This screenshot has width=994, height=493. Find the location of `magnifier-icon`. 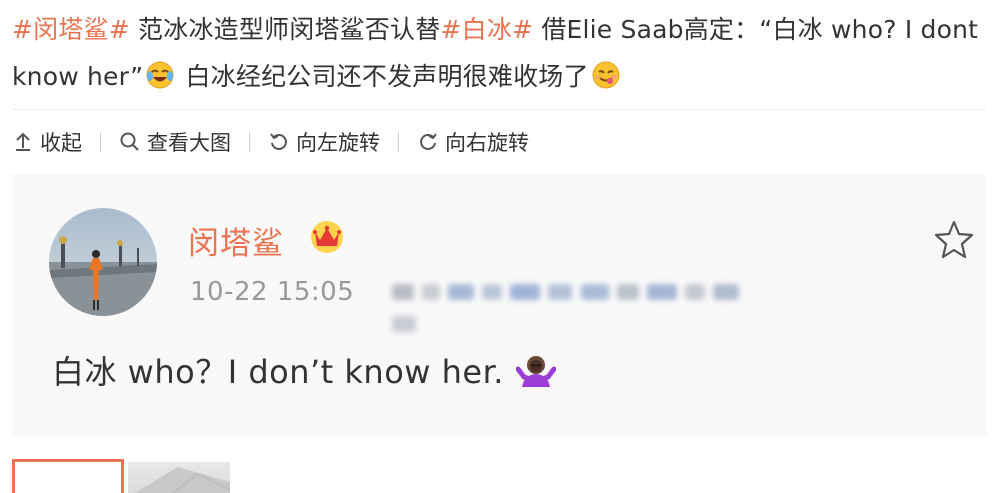

magnifier-icon is located at coordinates (129, 141).